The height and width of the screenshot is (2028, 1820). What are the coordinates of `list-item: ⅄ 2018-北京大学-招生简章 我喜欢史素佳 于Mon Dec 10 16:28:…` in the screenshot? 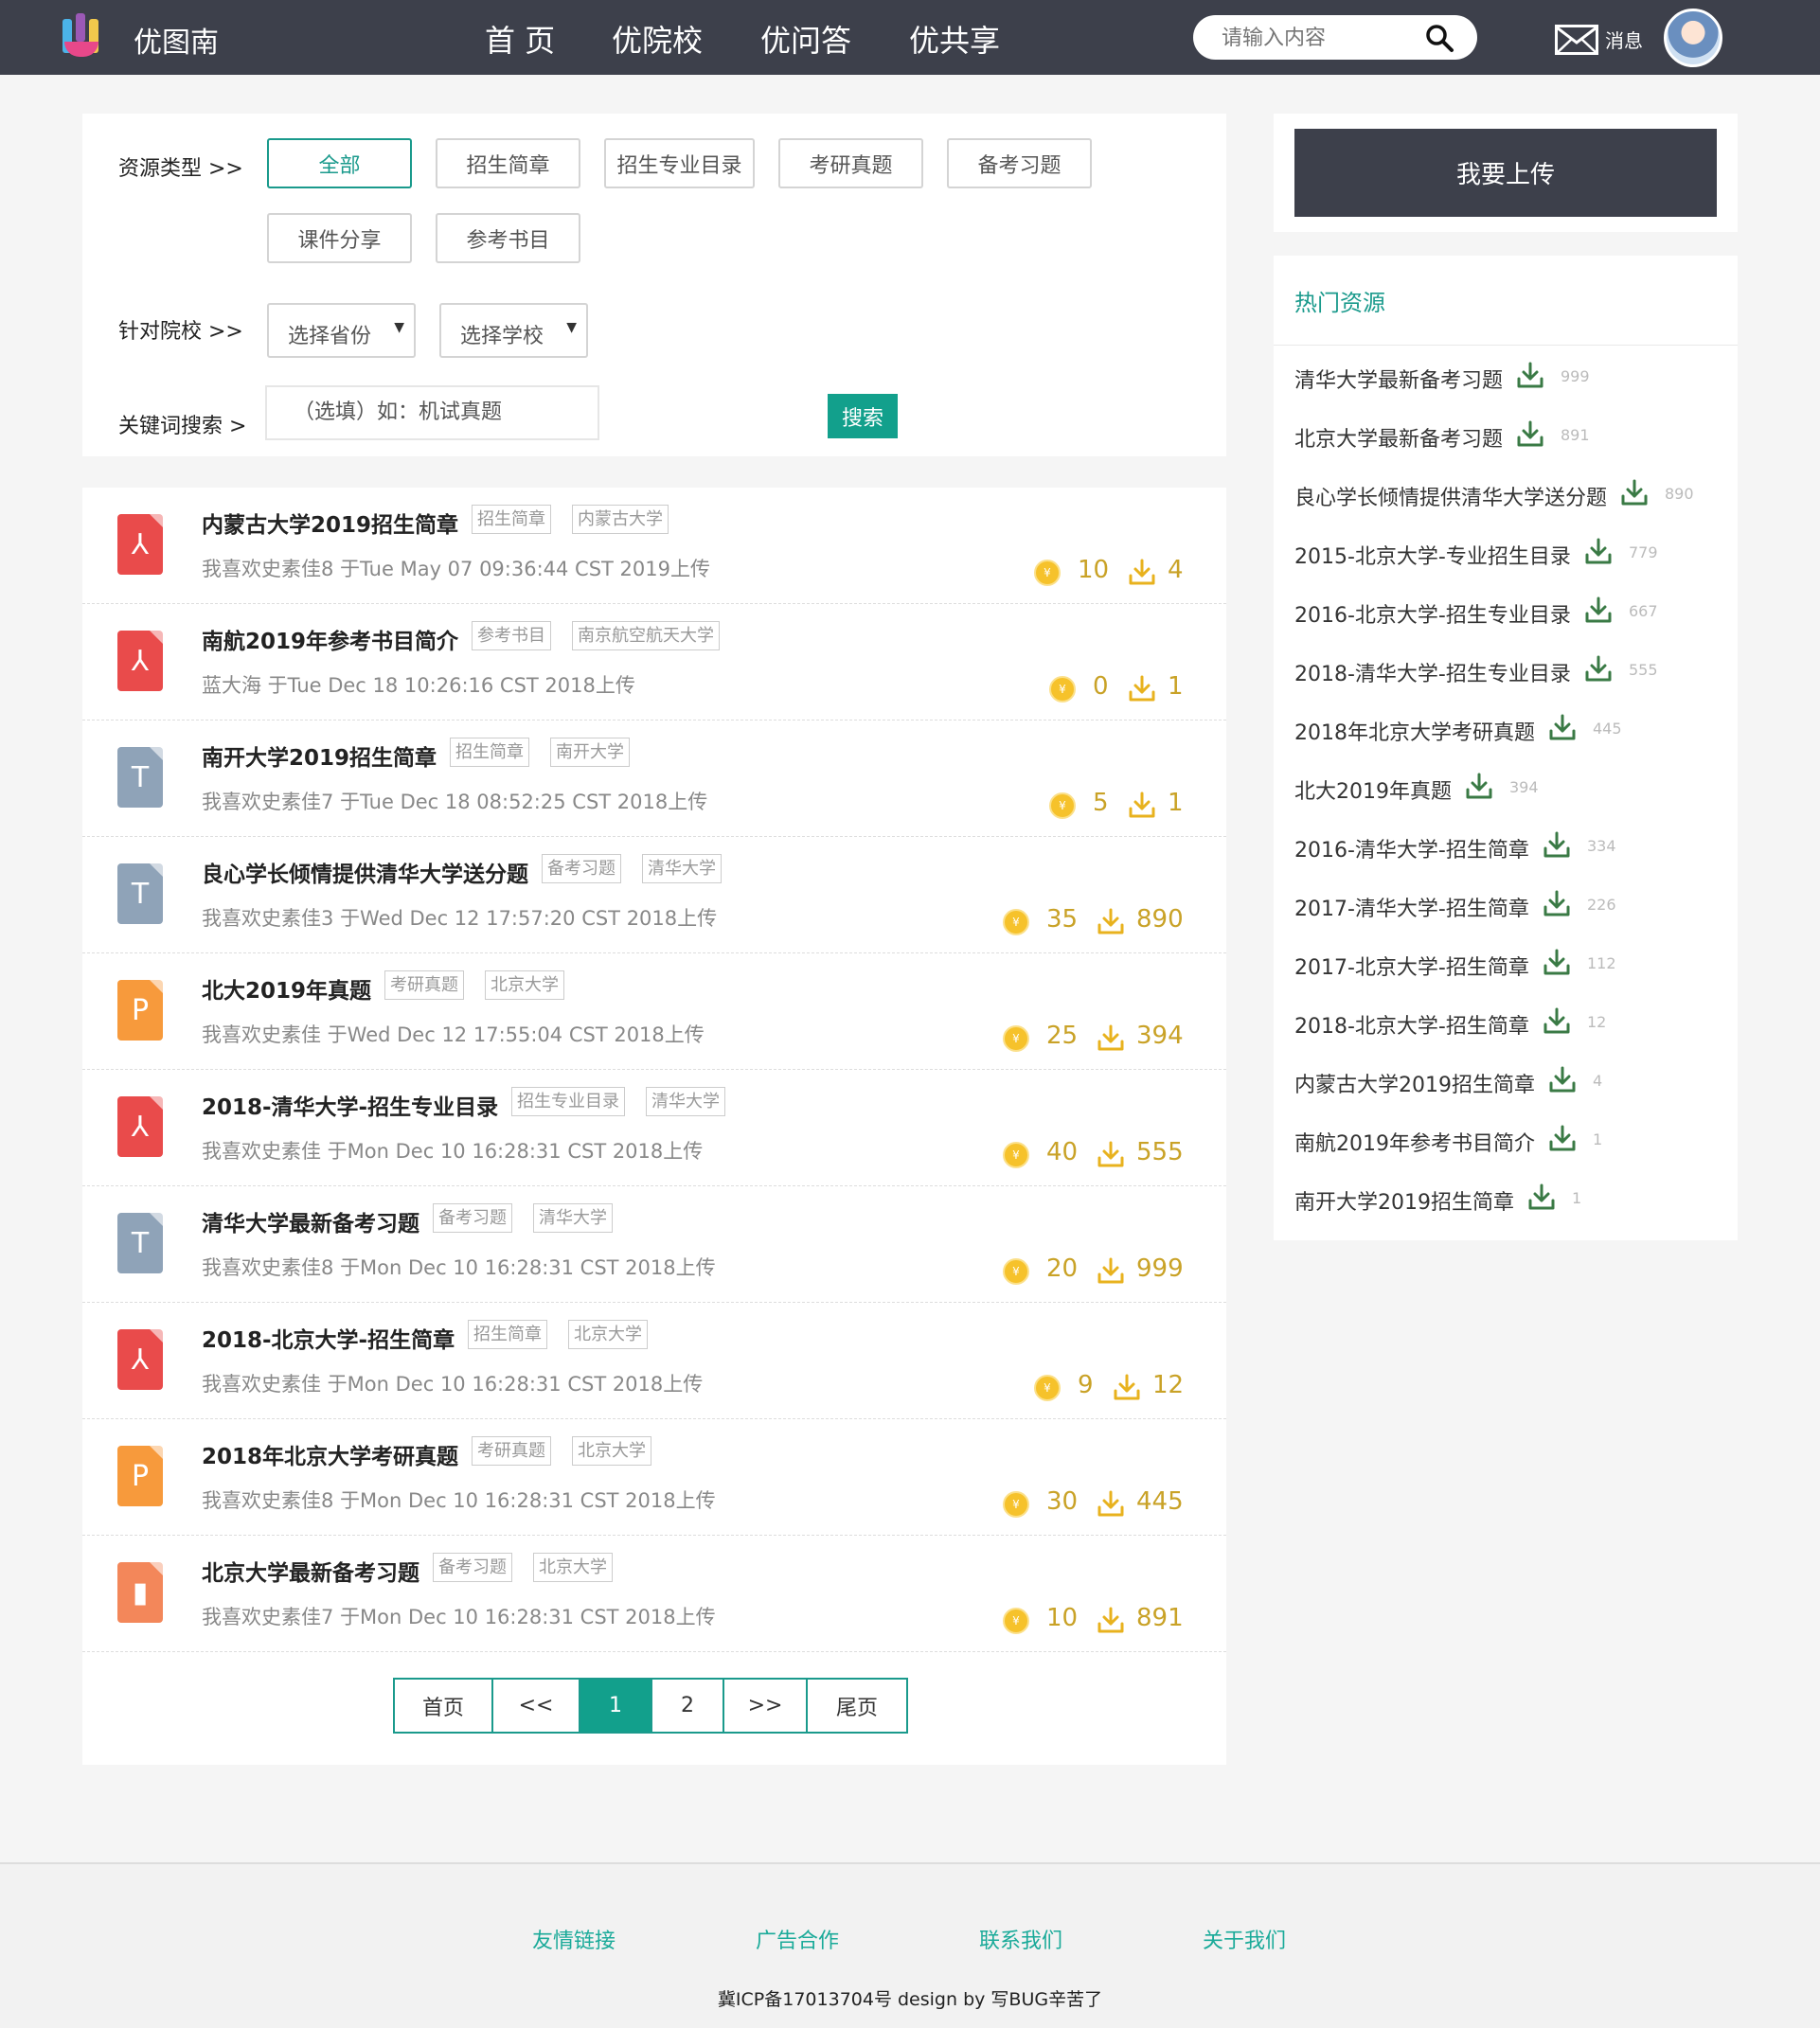 It's located at (654, 1361).